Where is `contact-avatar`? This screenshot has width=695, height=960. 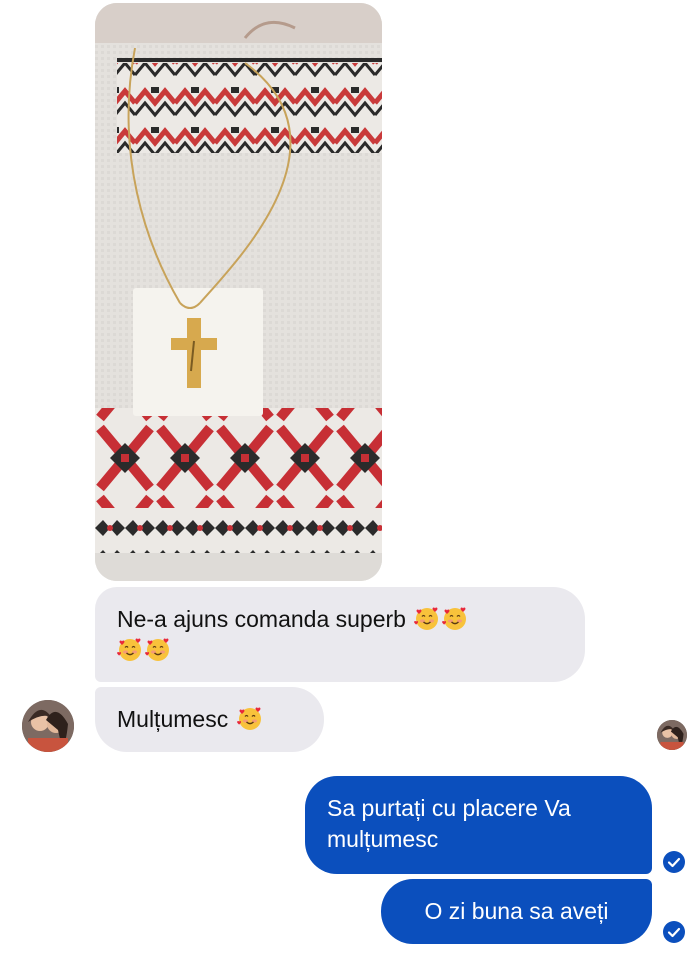 contact-avatar is located at coordinates (48, 726).